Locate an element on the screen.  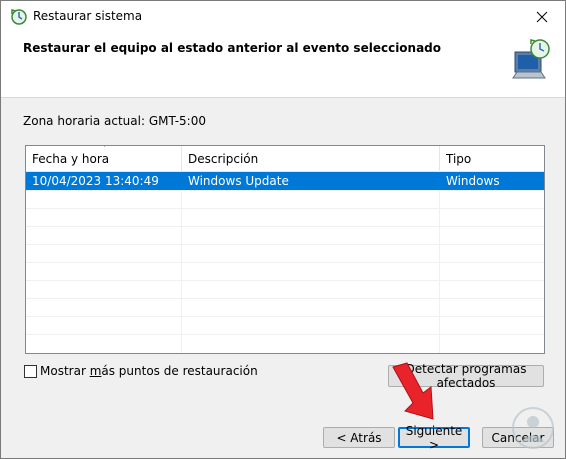
cell-descripcion: Windows Update is located at coordinates (238, 181).